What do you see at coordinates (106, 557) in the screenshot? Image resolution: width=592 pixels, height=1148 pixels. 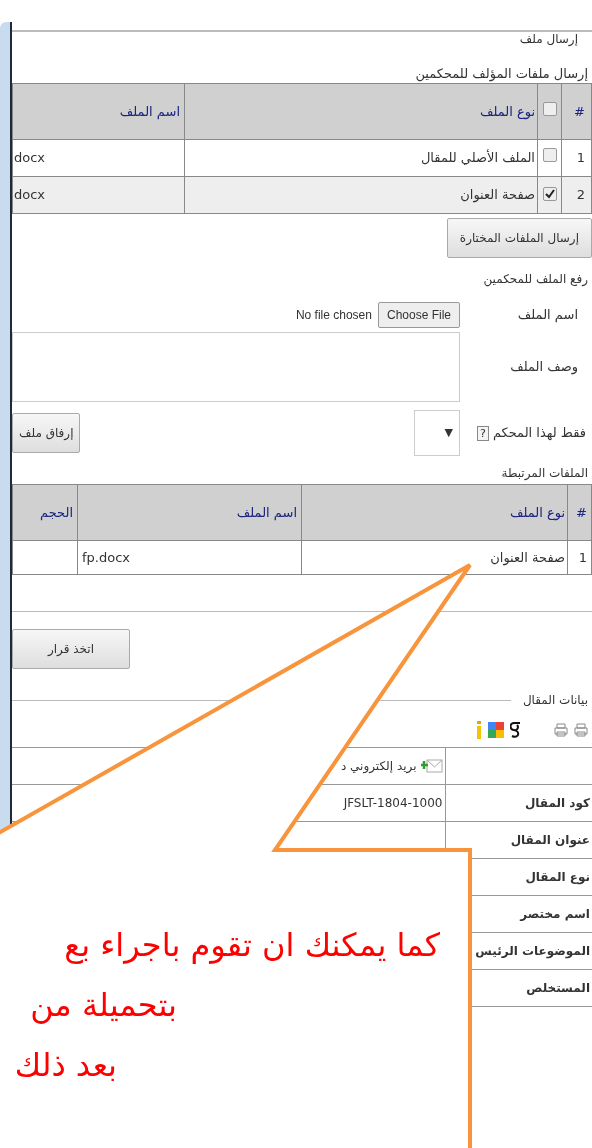 I see `table-cell: fp.docx` at bounding box center [106, 557].